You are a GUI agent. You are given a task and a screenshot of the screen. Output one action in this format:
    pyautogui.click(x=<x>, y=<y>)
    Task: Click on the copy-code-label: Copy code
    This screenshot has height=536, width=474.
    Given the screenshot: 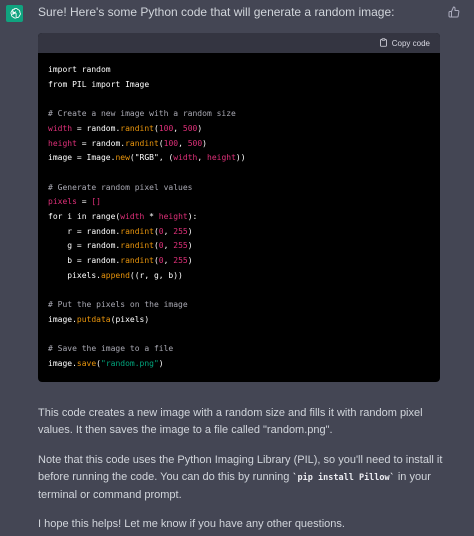 What is the action you would take?
    pyautogui.click(x=410, y=43)
    